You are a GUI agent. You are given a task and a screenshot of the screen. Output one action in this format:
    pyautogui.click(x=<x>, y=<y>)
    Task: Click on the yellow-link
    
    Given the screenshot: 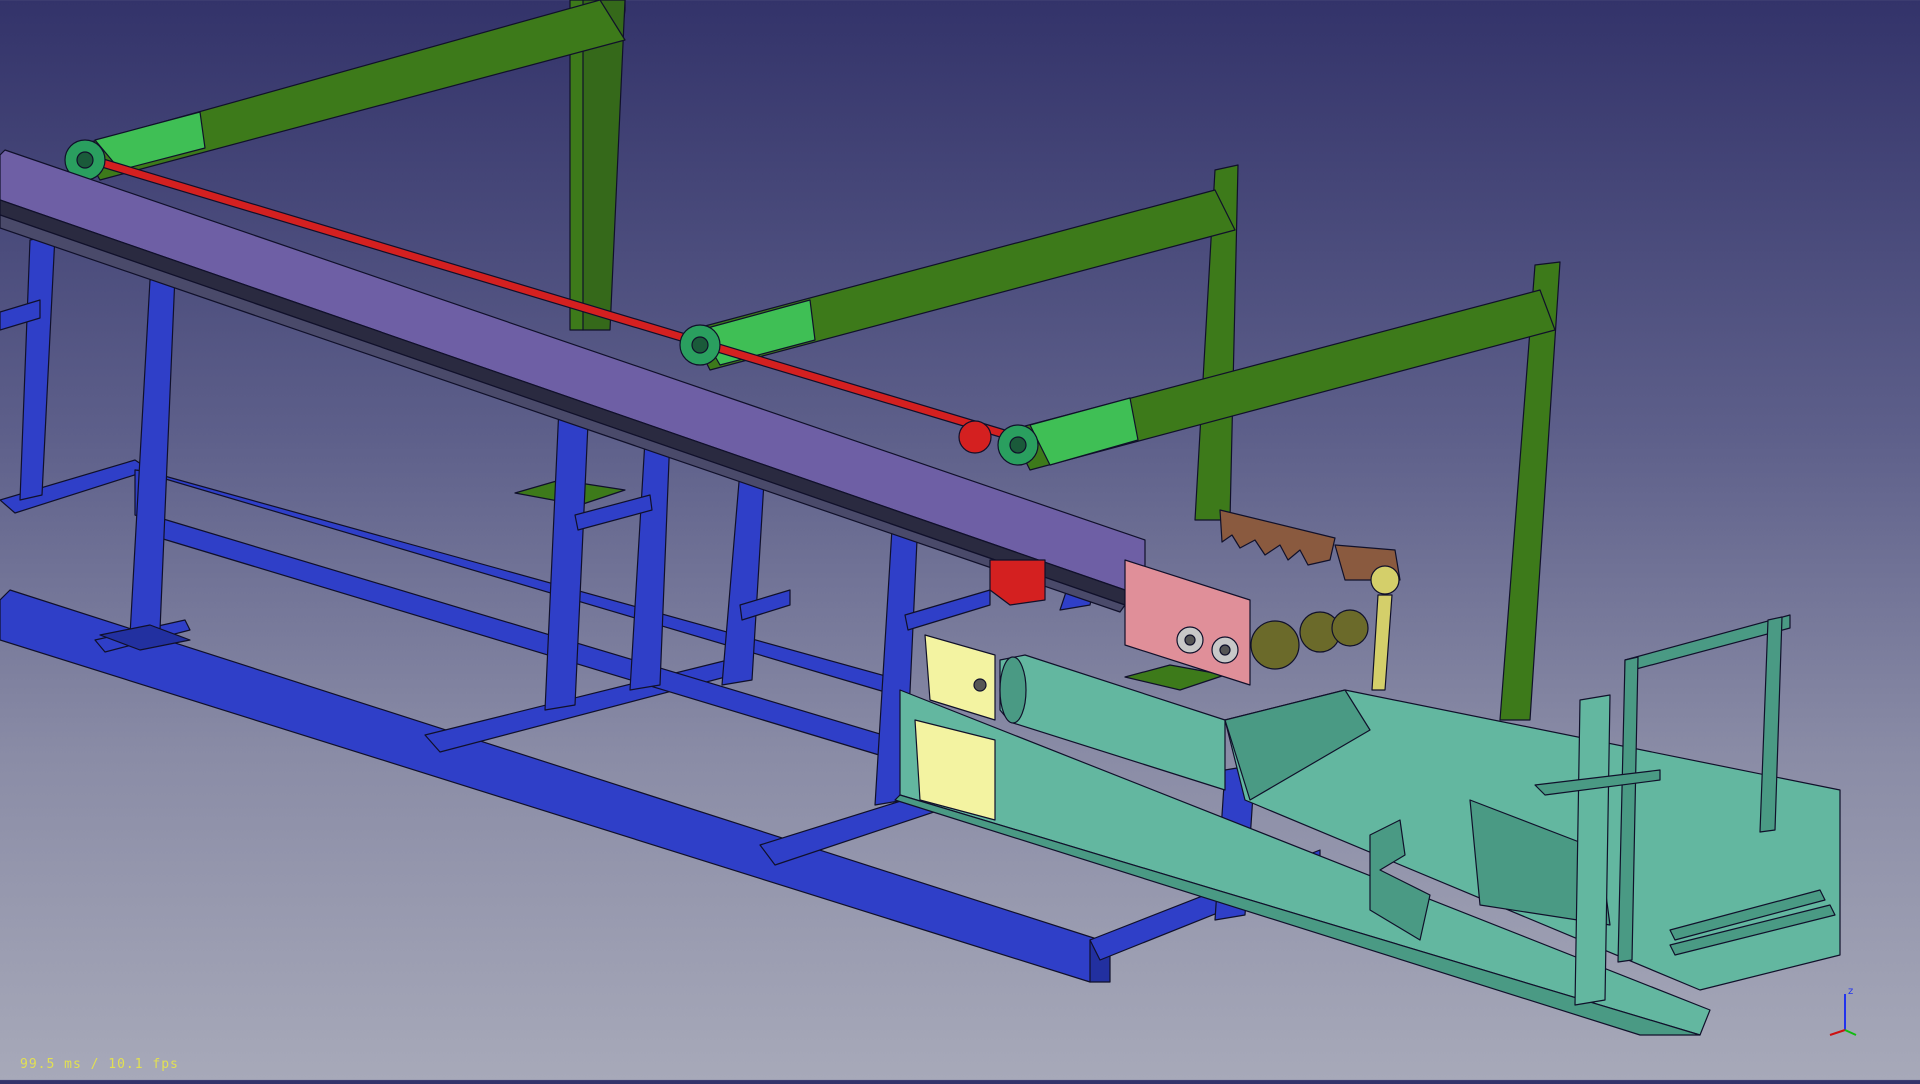 What is the action you would take?
    pyautogui.click(x=1382, y=642)
    